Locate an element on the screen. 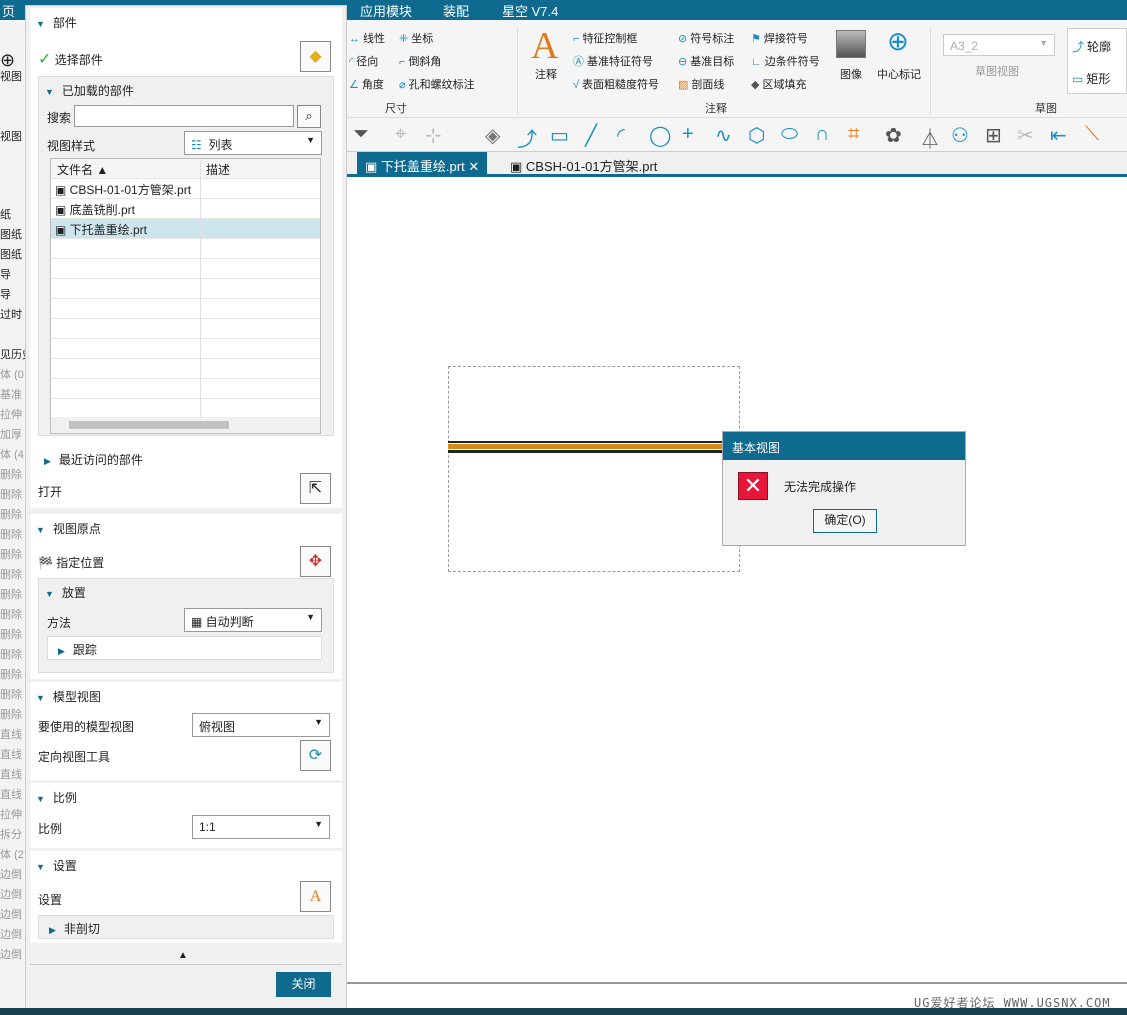  select-part-row: ✓ 选择部件 is located at coordinates (70, 59).